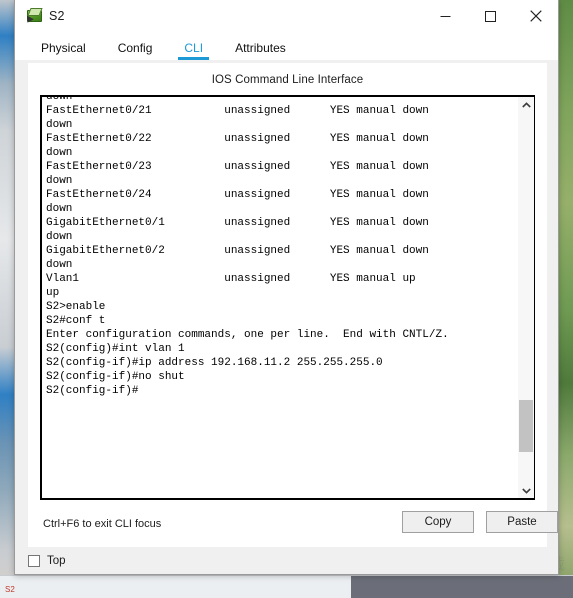 Image resolution: width=573 pixels, height=598 pixels. I want to click on panel-heading: IOS Command Line Interface, so click(287, 80).